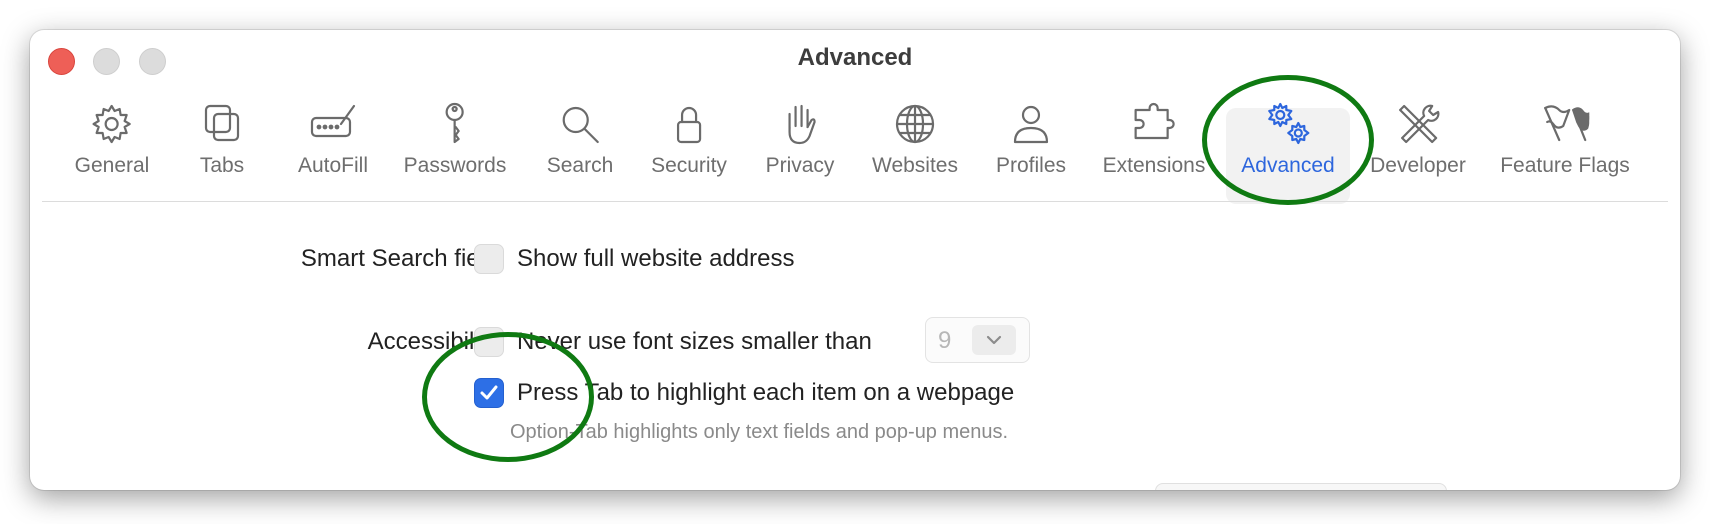  I want to click on tab-label: General, so click(112, 165).